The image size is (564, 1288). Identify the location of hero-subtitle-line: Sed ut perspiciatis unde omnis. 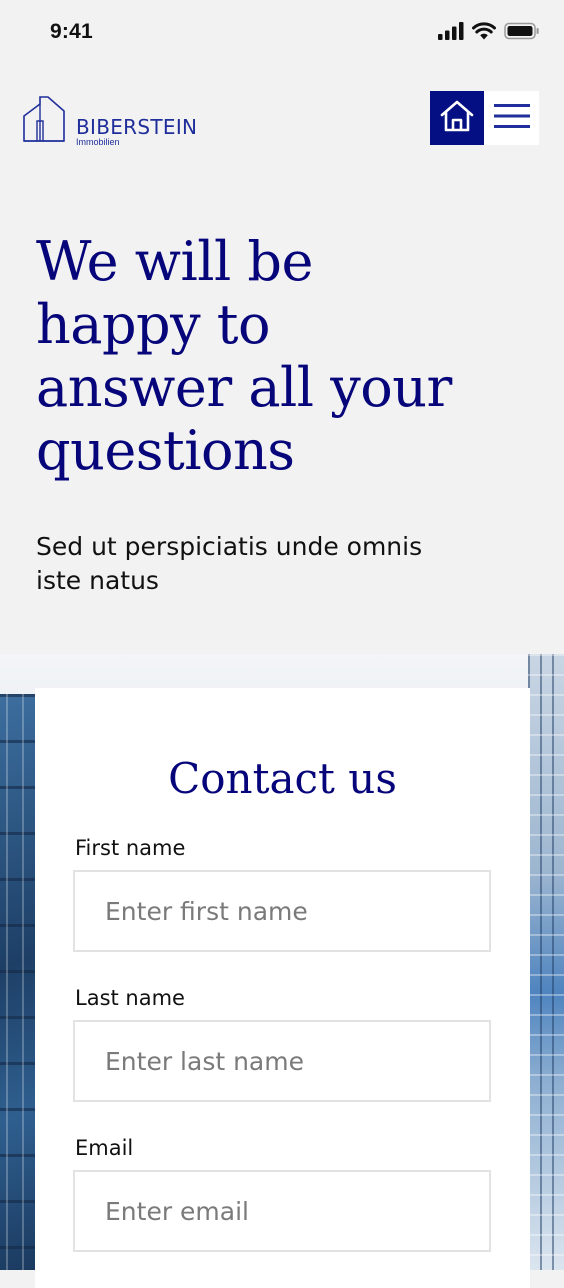
(229, 546).